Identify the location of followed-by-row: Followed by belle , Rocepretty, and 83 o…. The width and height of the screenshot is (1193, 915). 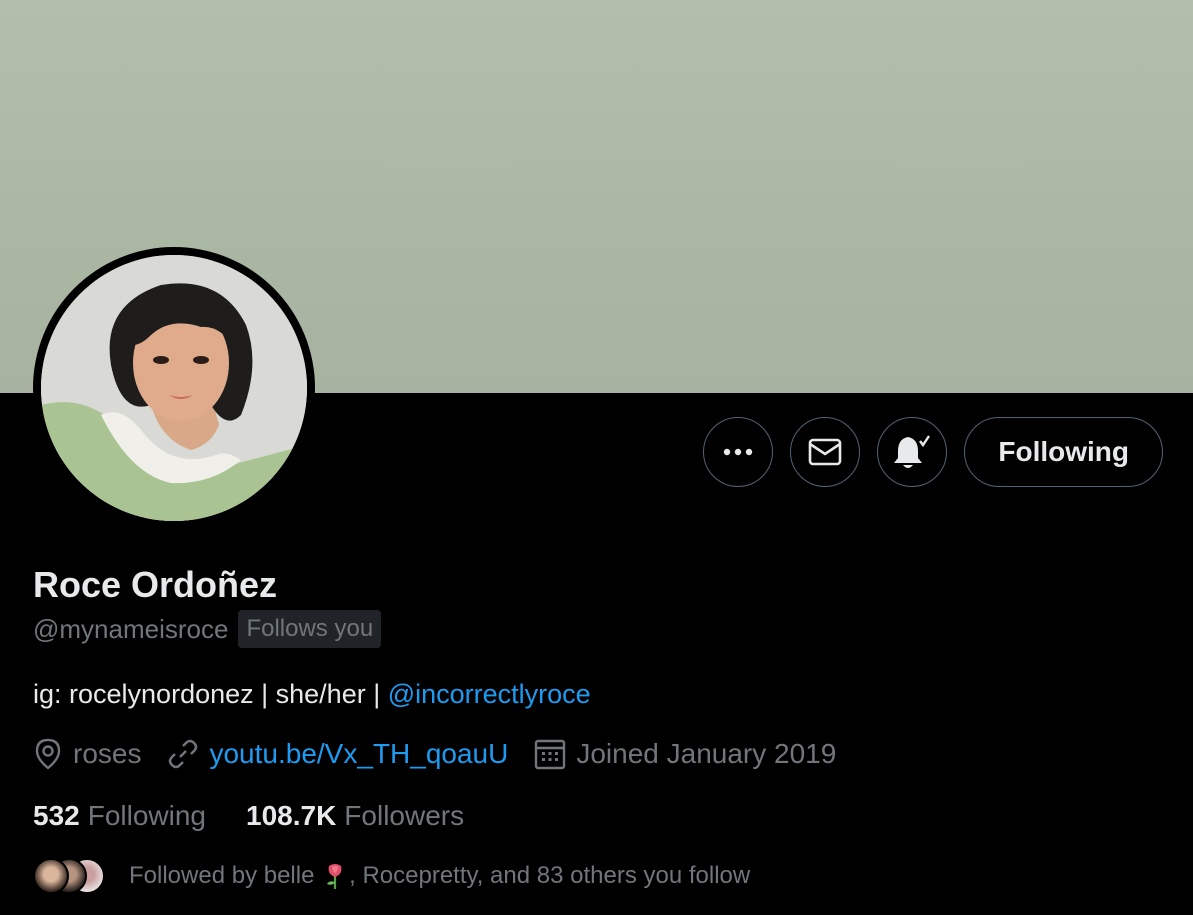
(598, 876).